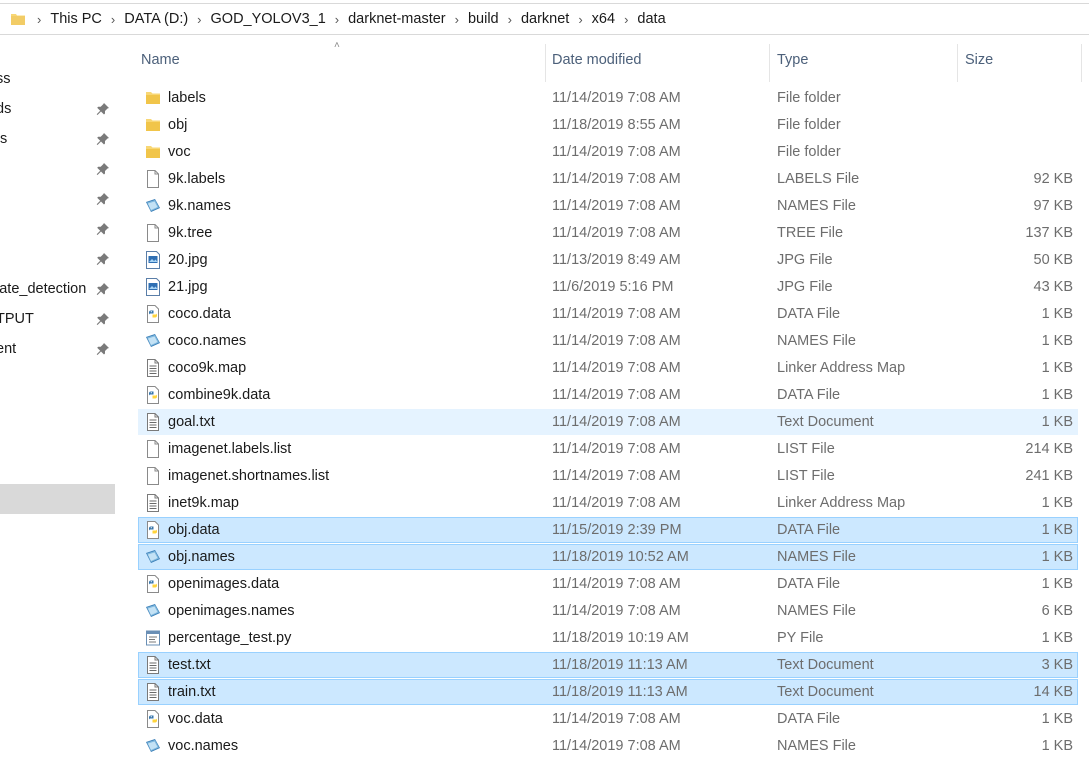 The height and width of the screenshot is (781, 1089). I want to click on breadcrumb-segment: This PC, so click(76, 19).